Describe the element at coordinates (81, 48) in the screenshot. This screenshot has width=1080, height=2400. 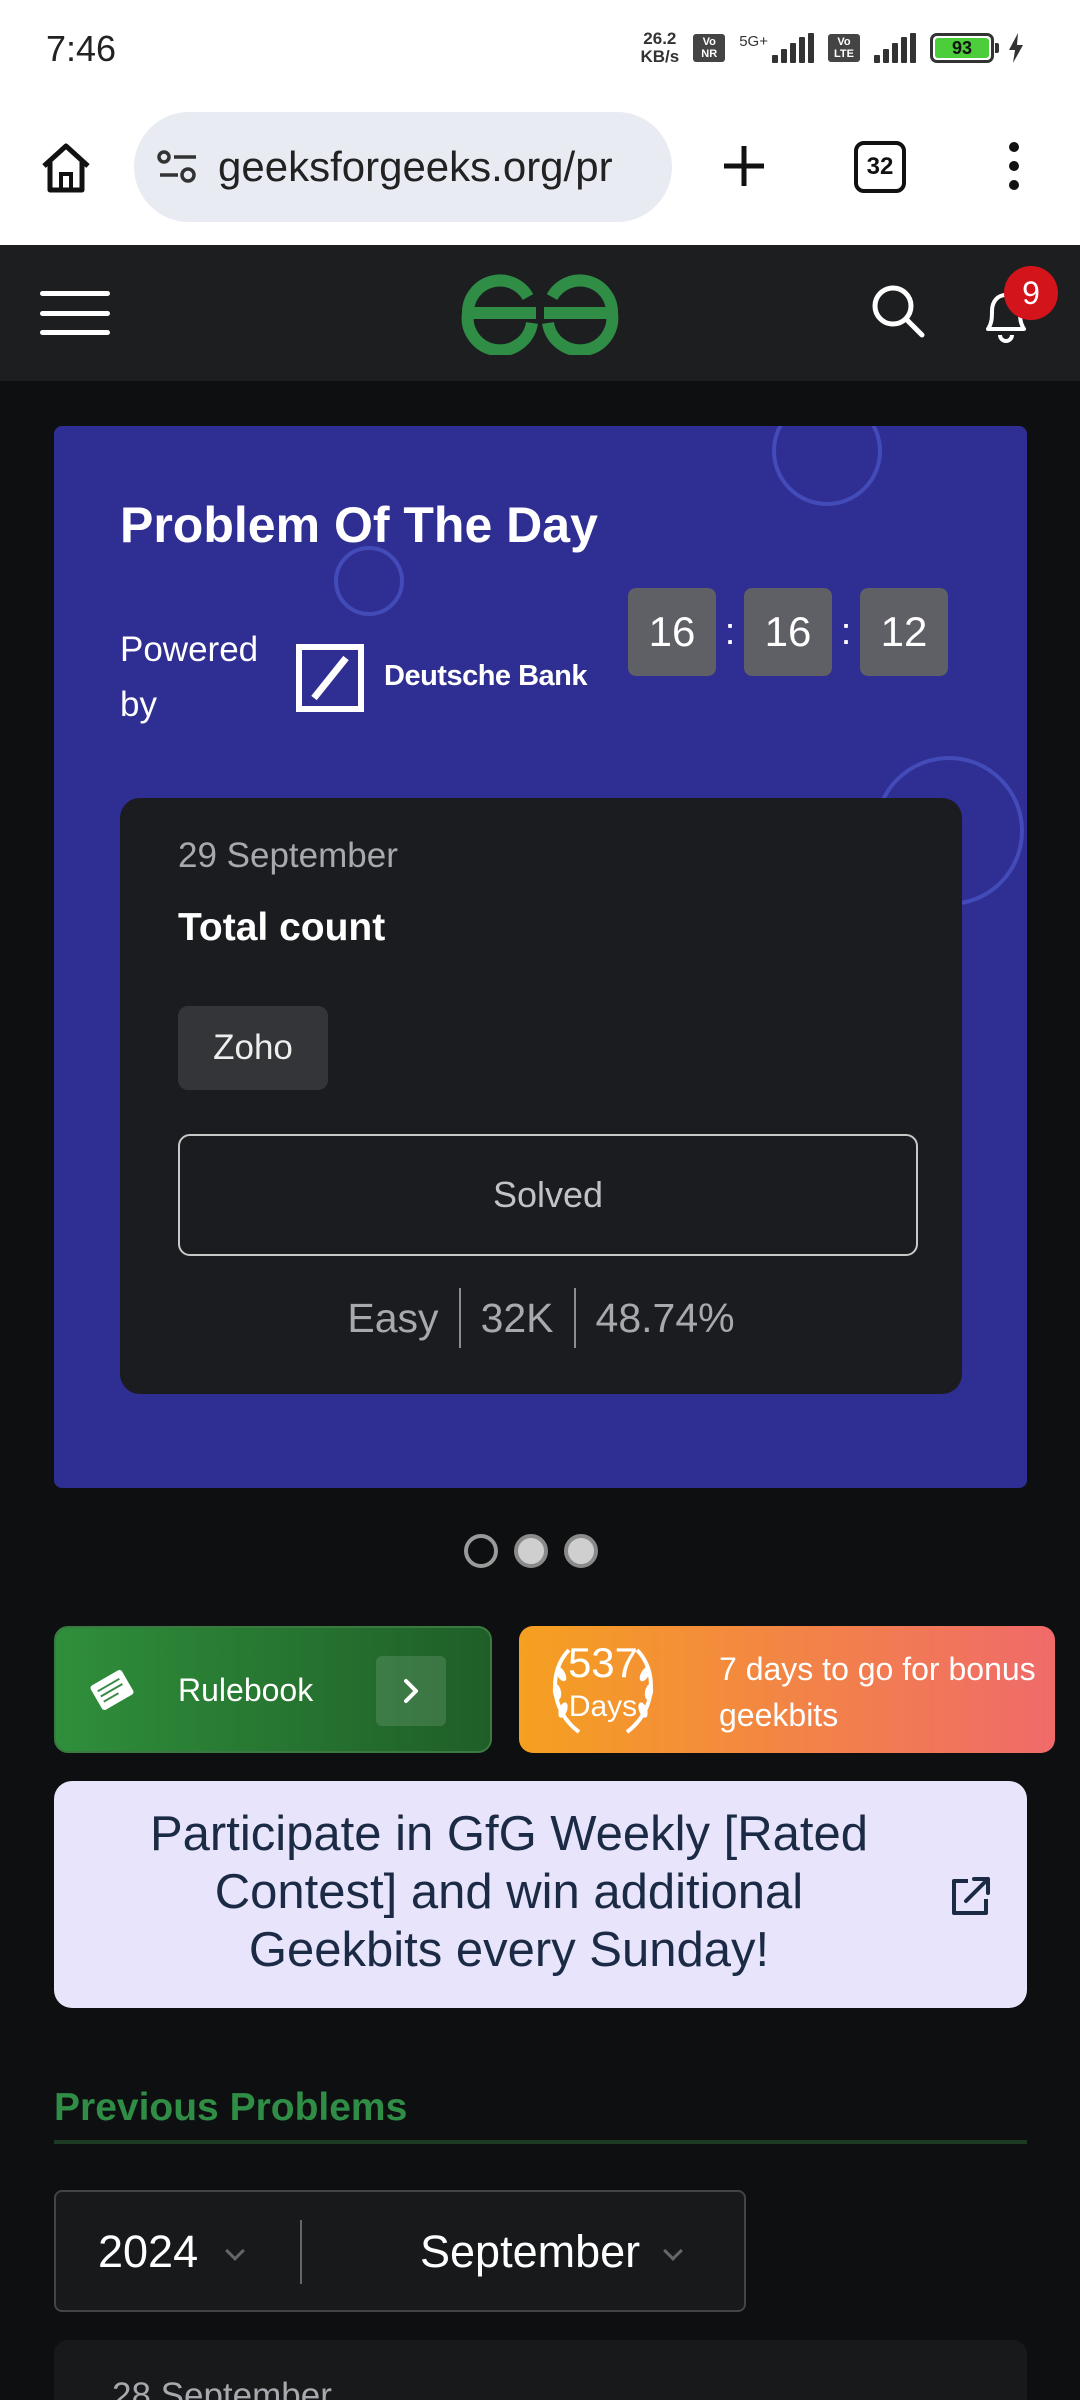
I see `status-time: 7:46` at that location.